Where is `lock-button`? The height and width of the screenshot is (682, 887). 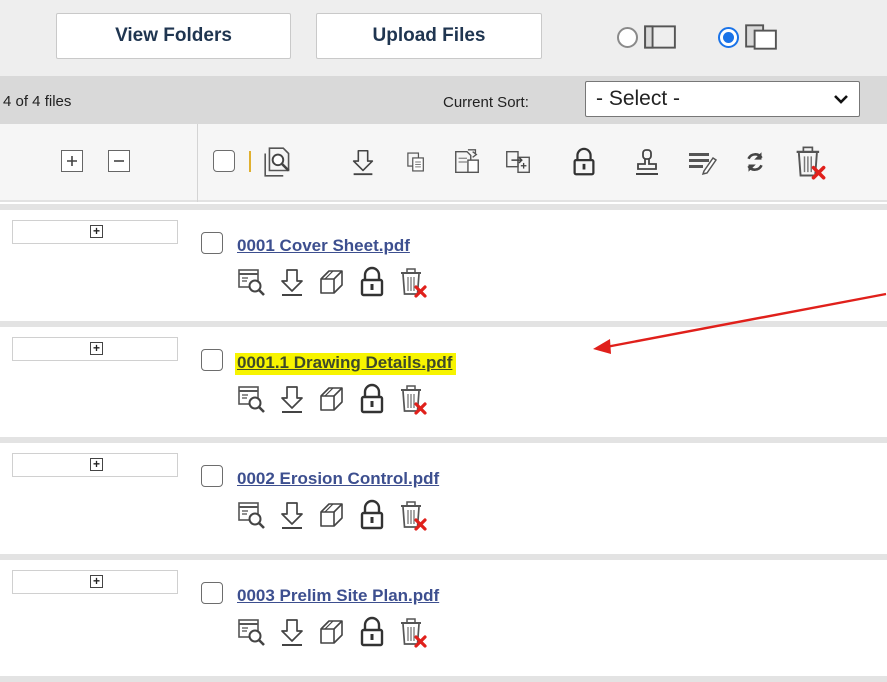 lock-button is located at coordinates (584, 162).